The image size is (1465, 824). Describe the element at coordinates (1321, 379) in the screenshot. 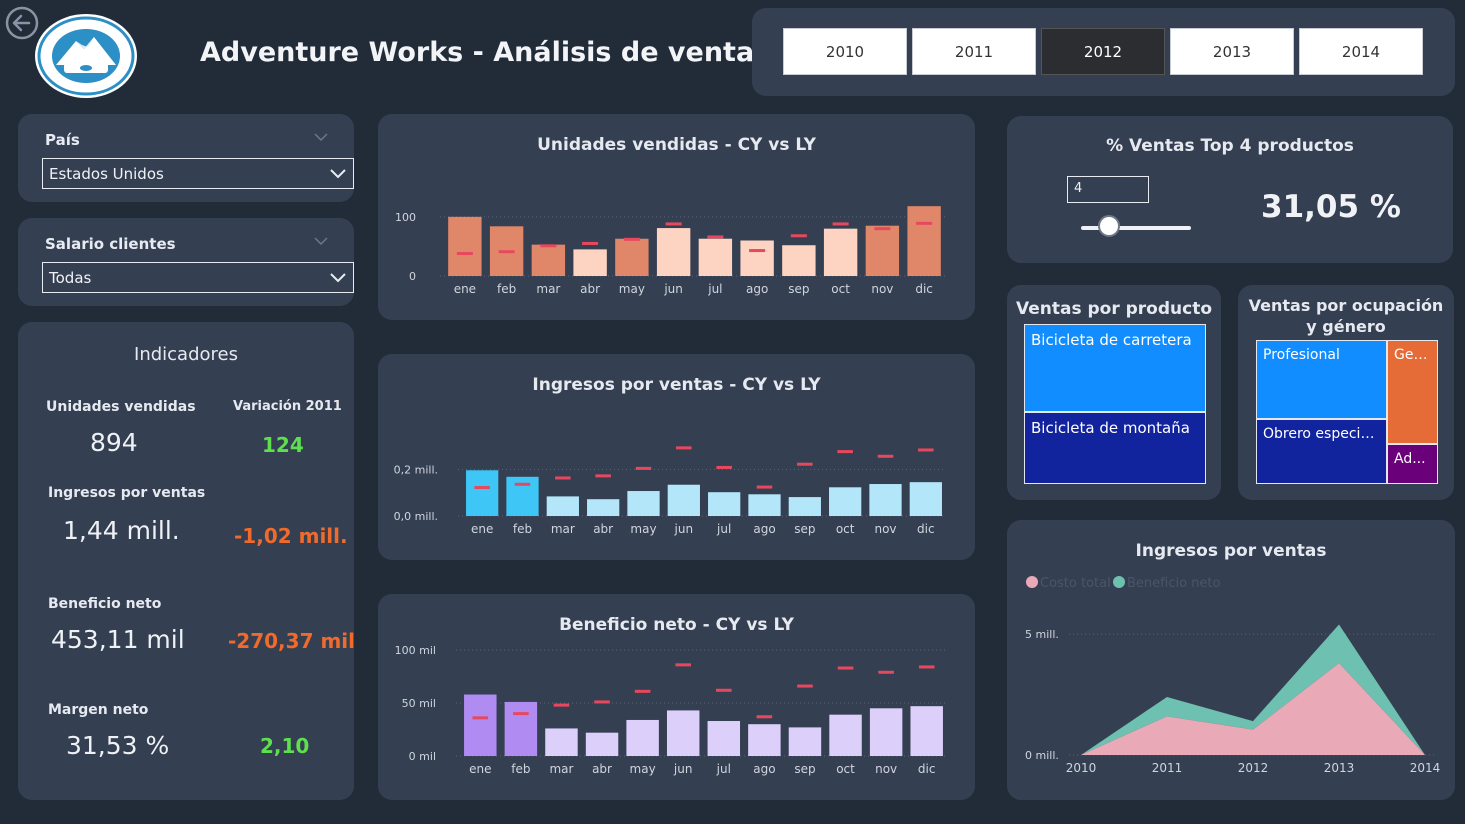

I see `treemap-cell-professional: Profesional` at that location.